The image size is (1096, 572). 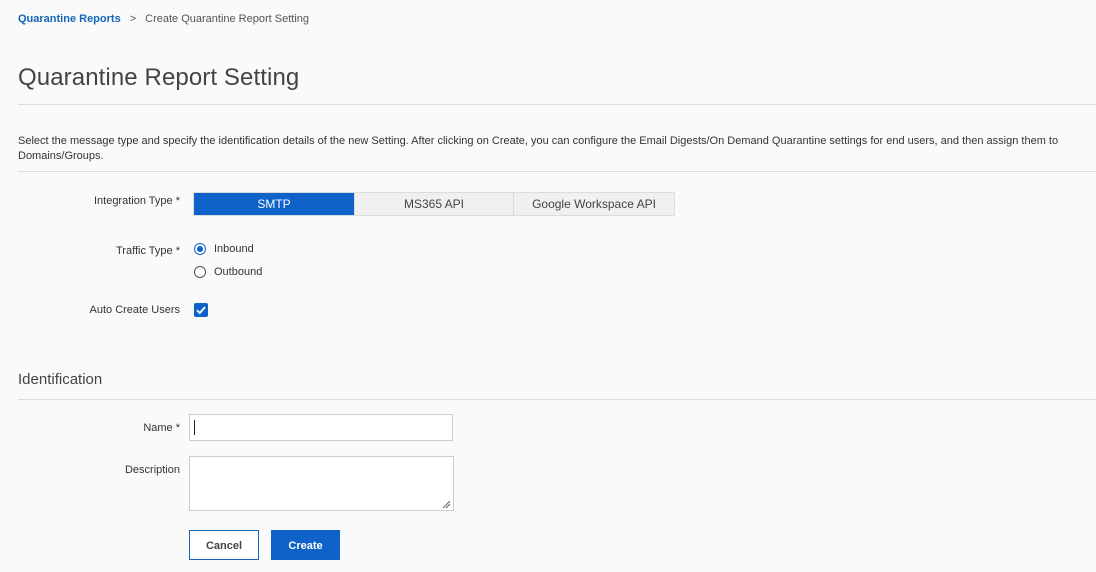 What do you see at coordinates (136, 201) in the screenshot?
I see `integration-type-label: Integration Type *` at bounding box center [136, 201].